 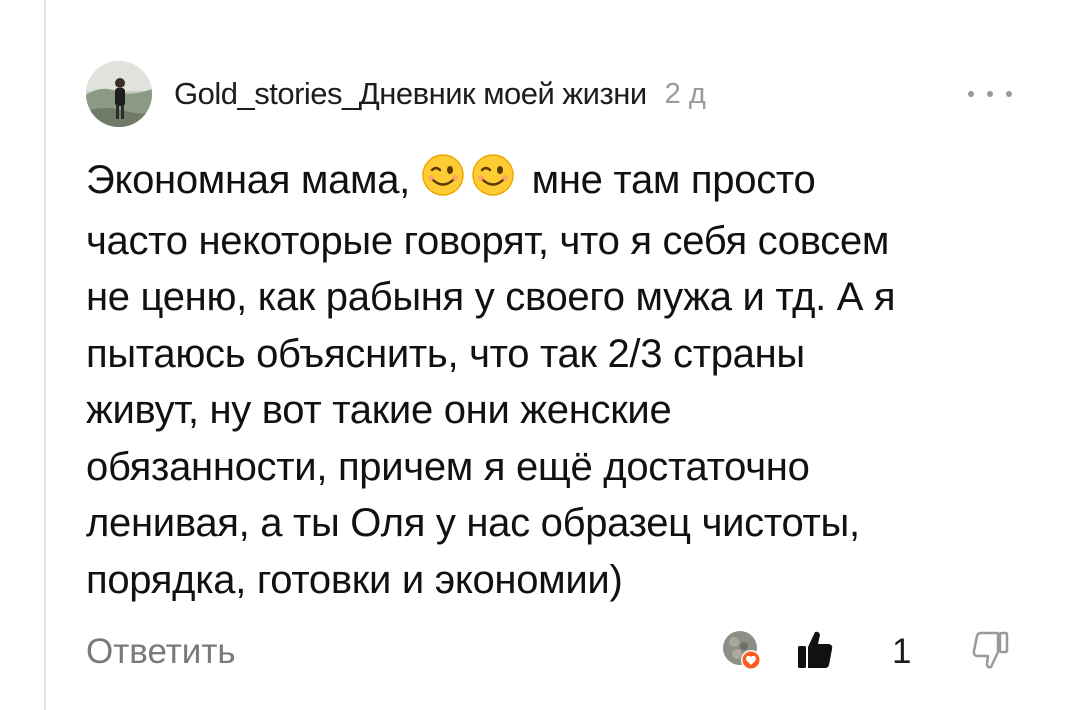 What do you see at coordinates (354, 579) in the screenshot?
I see `comment-line-8: порядка, готовки и экономии)` at bounding box center [354, 579].